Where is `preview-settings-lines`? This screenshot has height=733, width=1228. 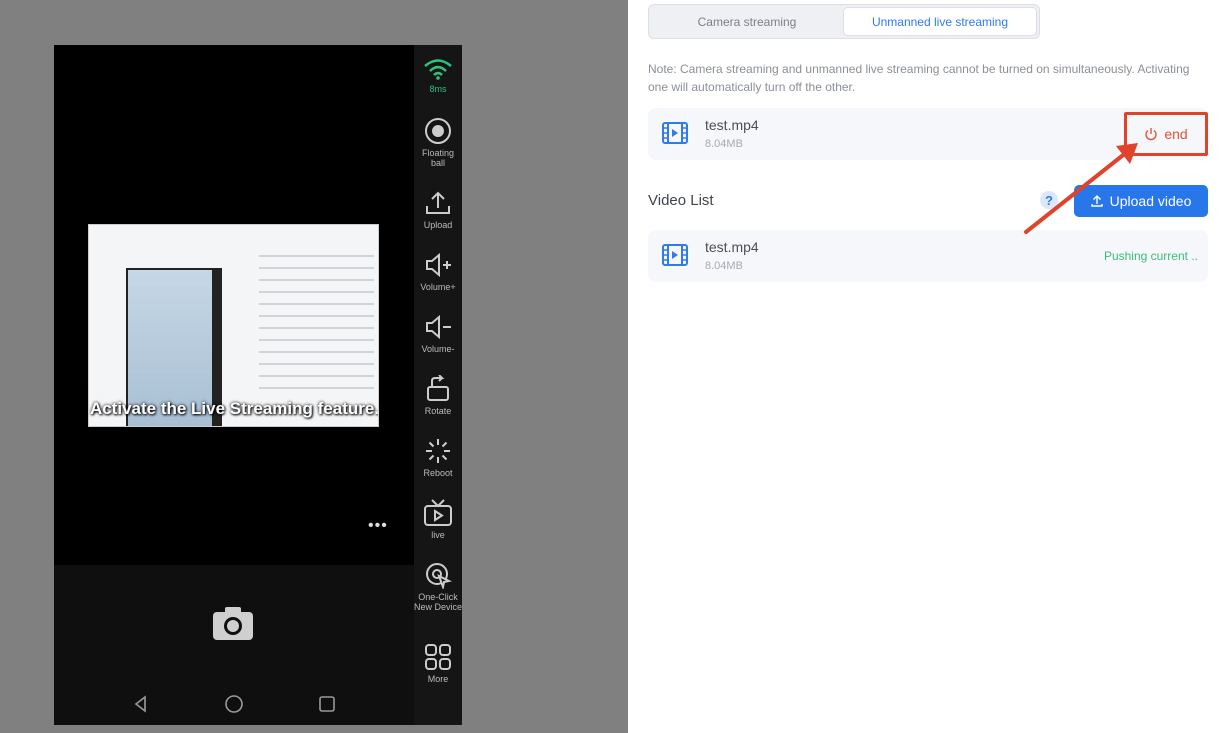
preview-settings-lines is located at coordinates (316, 322).